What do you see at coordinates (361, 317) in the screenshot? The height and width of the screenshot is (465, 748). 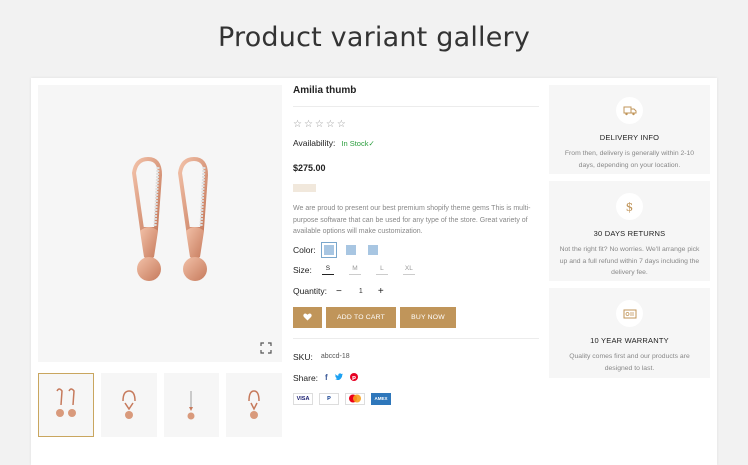 I see `add-to-cart-button: ADD TO CART` at bounding box center [361, 317].